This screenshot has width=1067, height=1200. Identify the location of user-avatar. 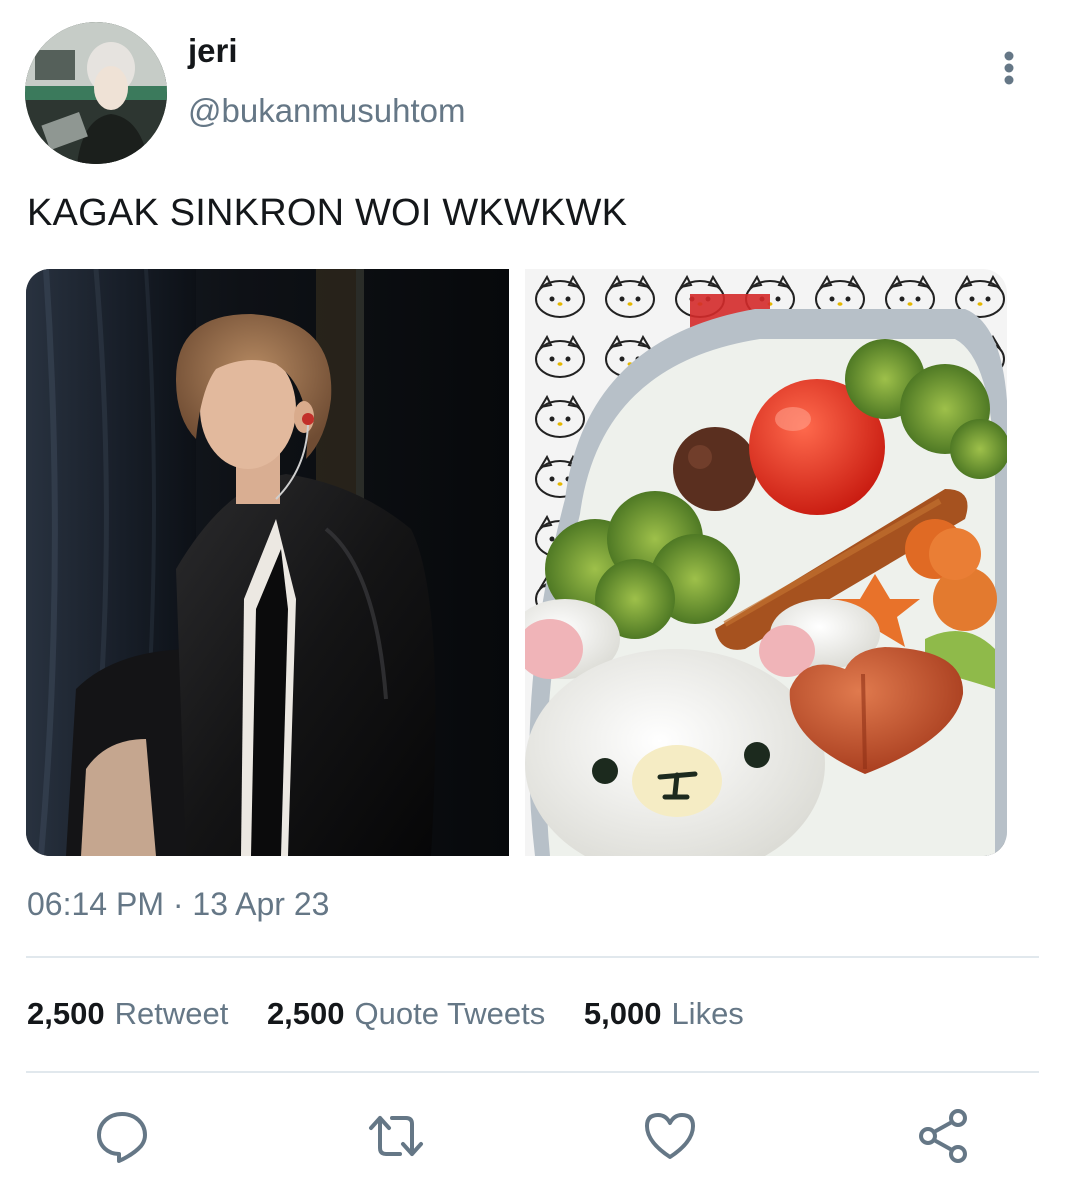
(96, 93).